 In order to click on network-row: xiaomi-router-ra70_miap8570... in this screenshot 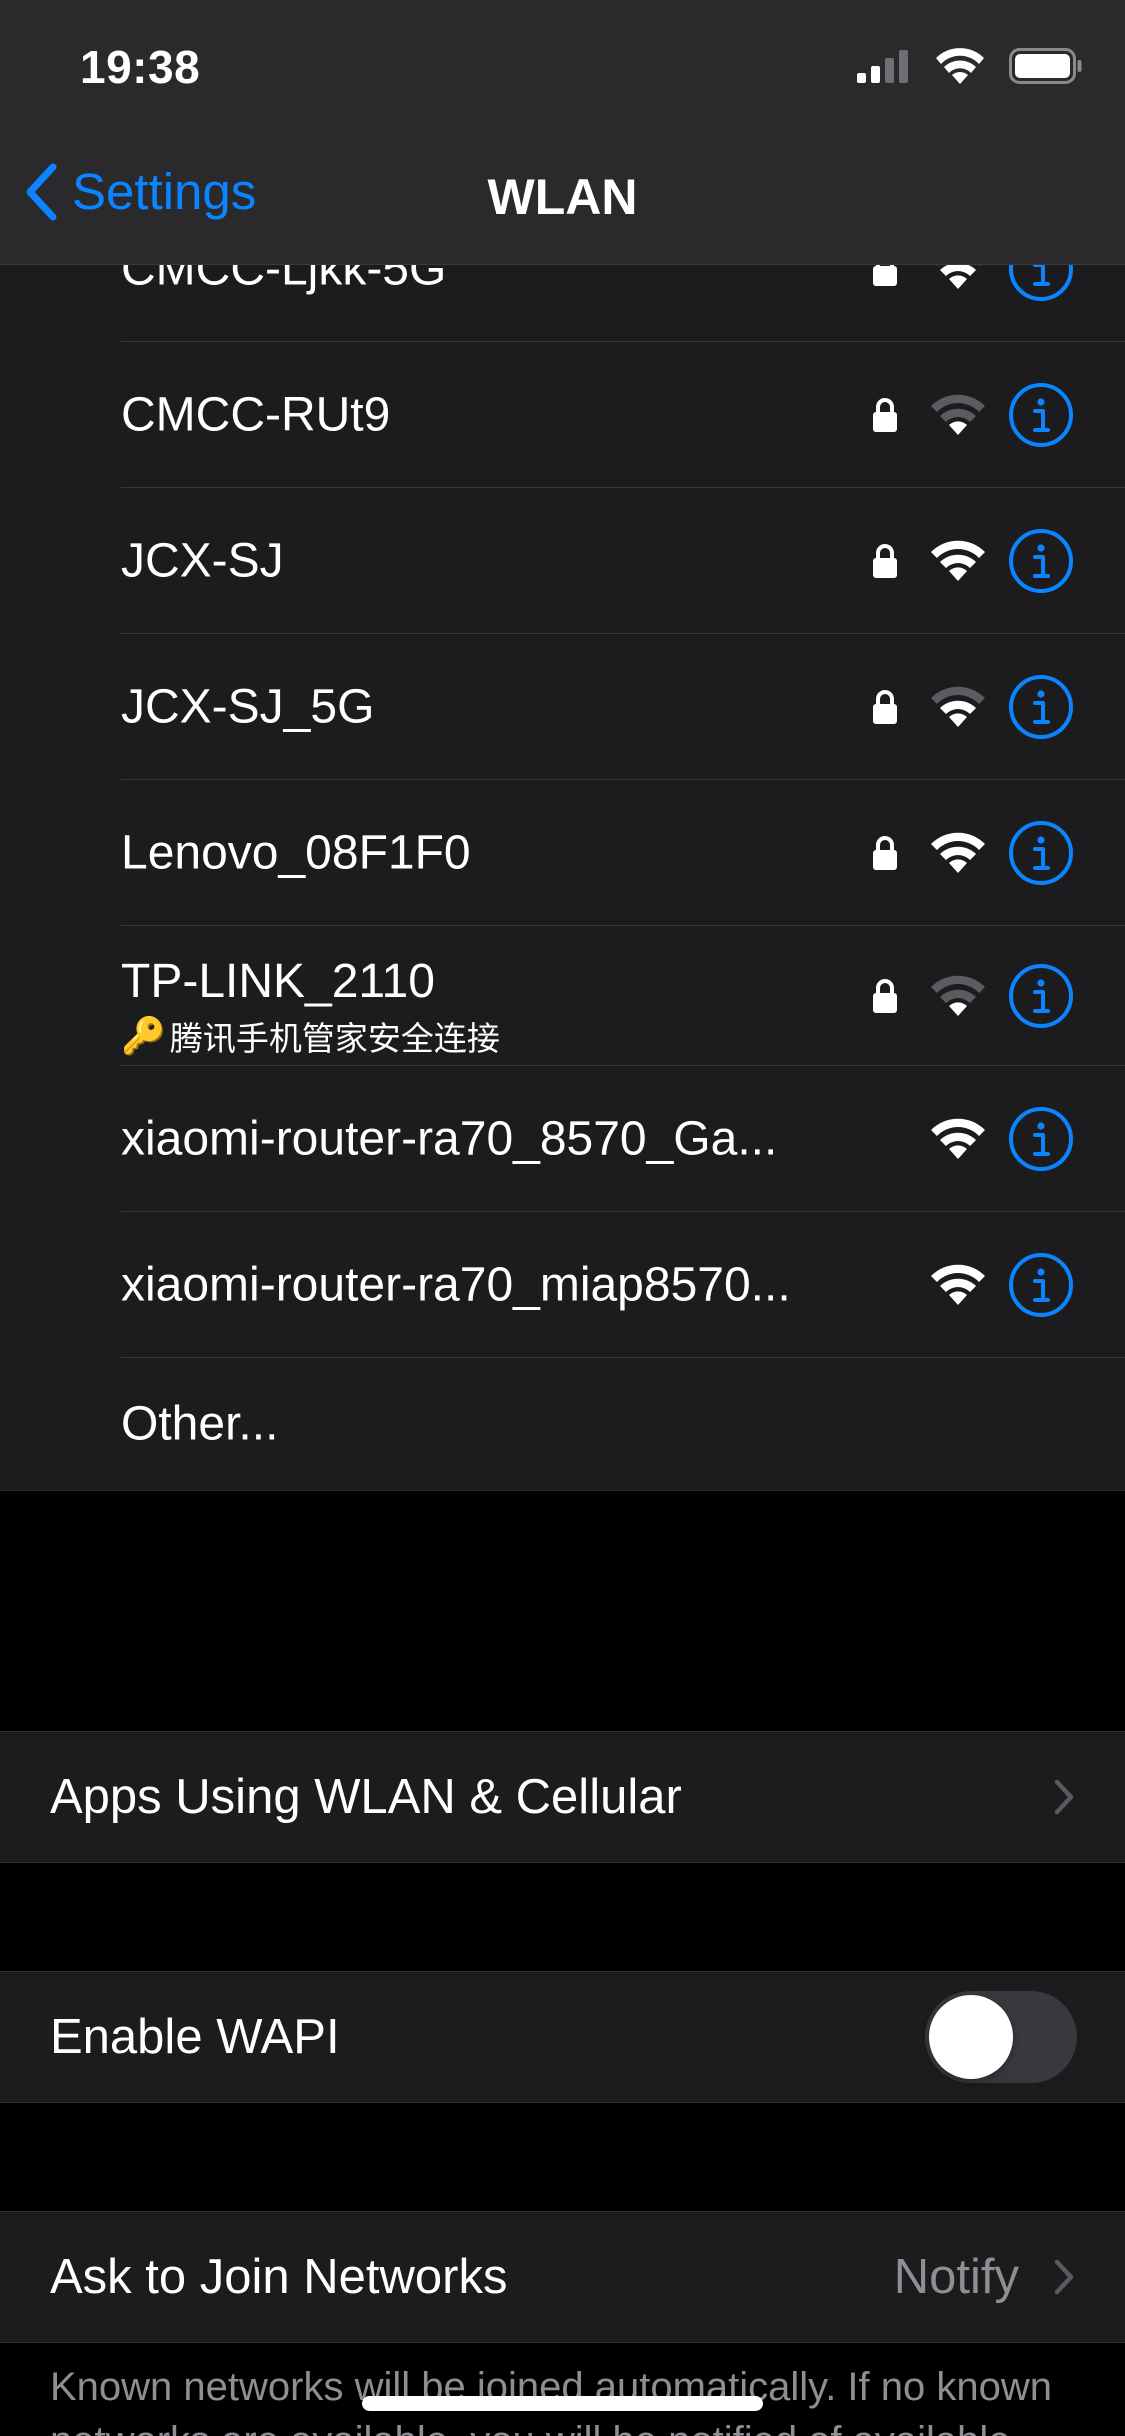, I will do `click(562, 1285)`.